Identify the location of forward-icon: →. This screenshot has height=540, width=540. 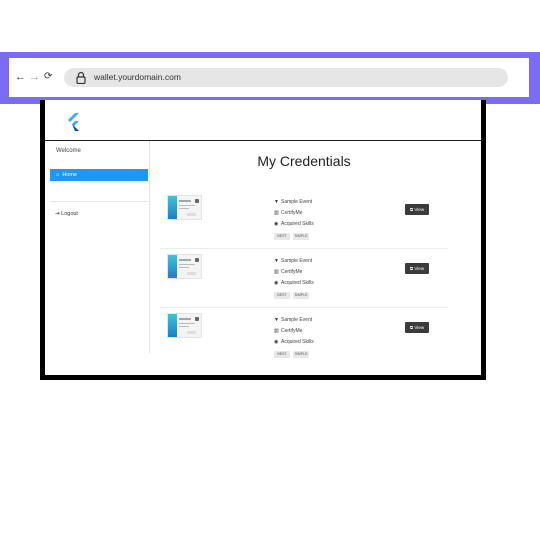
(34, 77).